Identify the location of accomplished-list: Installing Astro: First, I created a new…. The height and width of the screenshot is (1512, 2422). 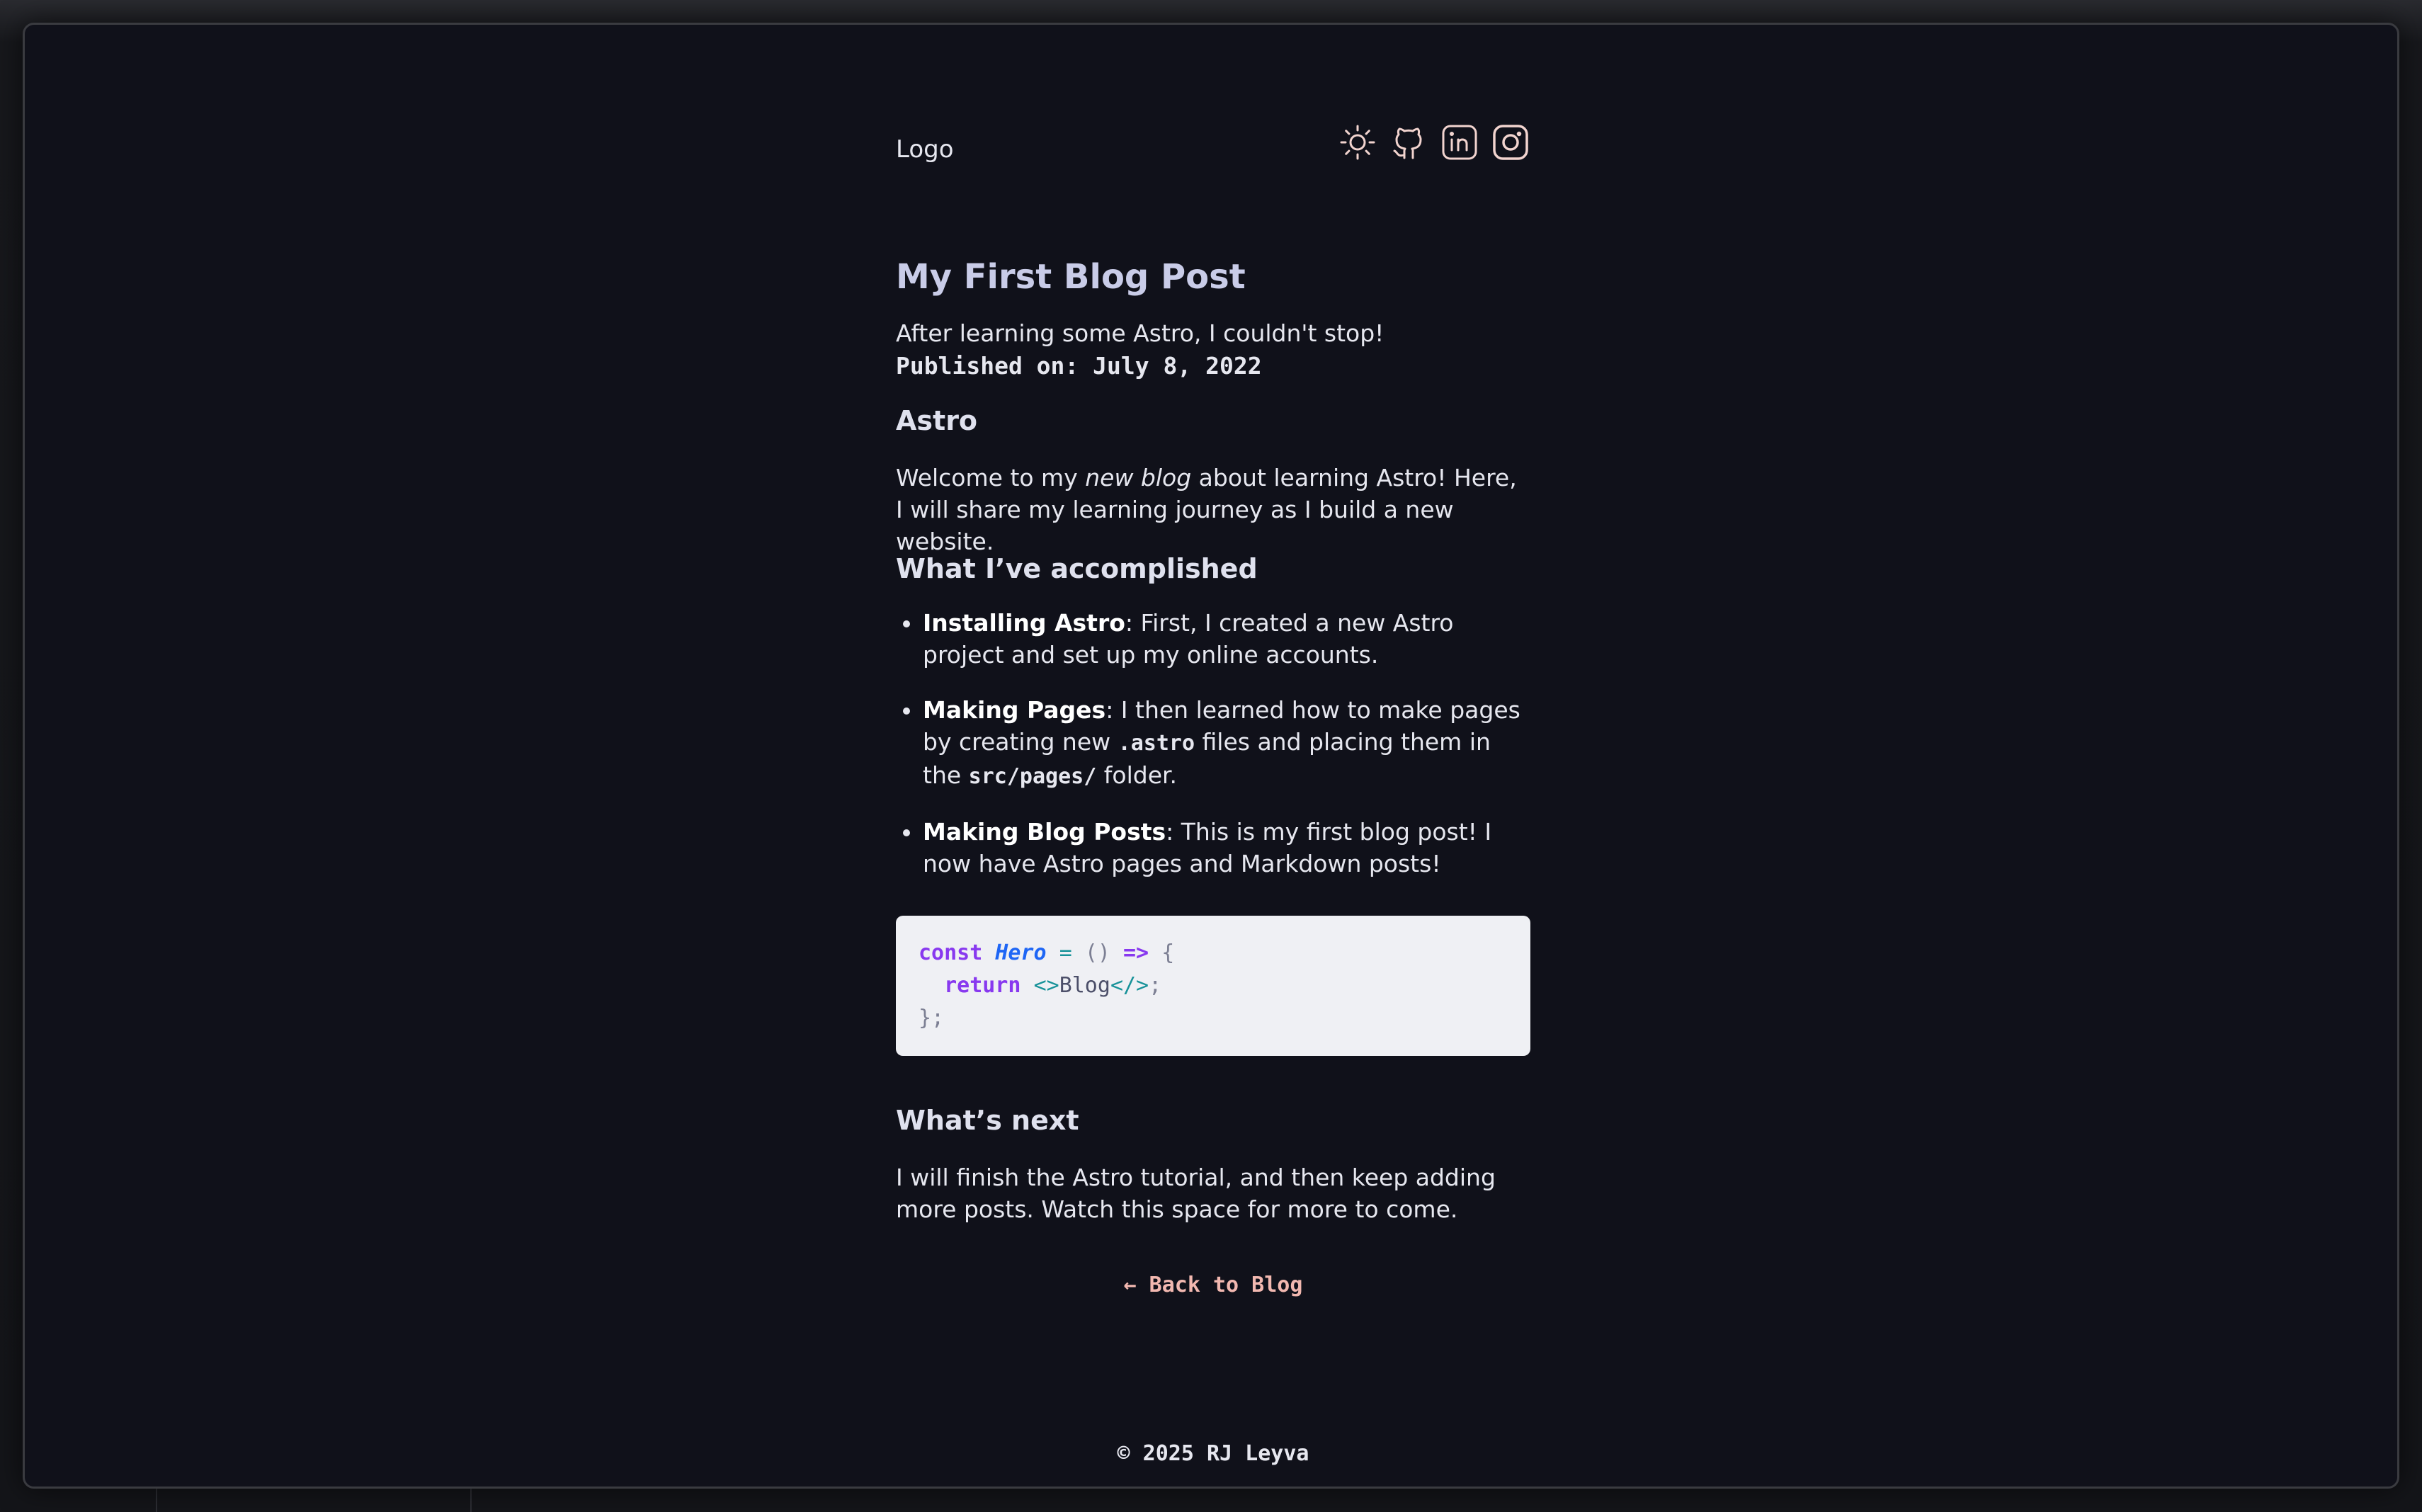
(1213, 755).